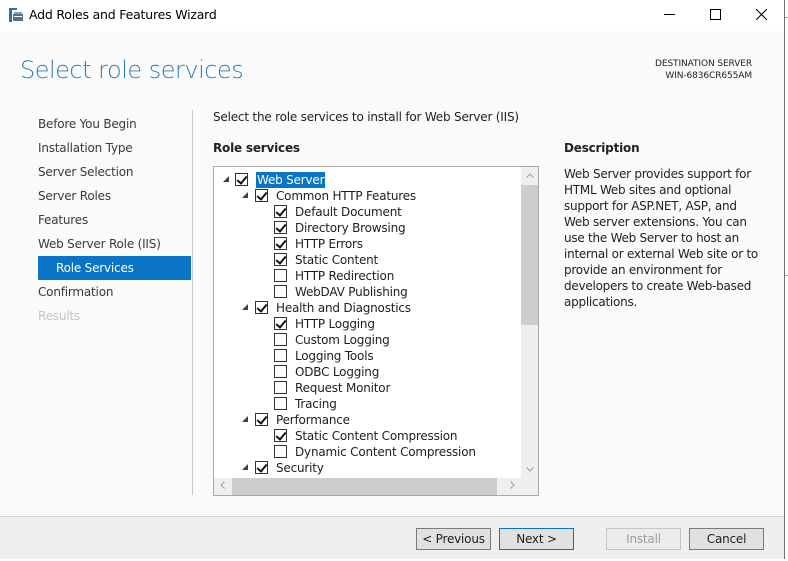 The height and width of the screenshot is (561, 788). I want to click on maximize-icon, so click(715, 15).